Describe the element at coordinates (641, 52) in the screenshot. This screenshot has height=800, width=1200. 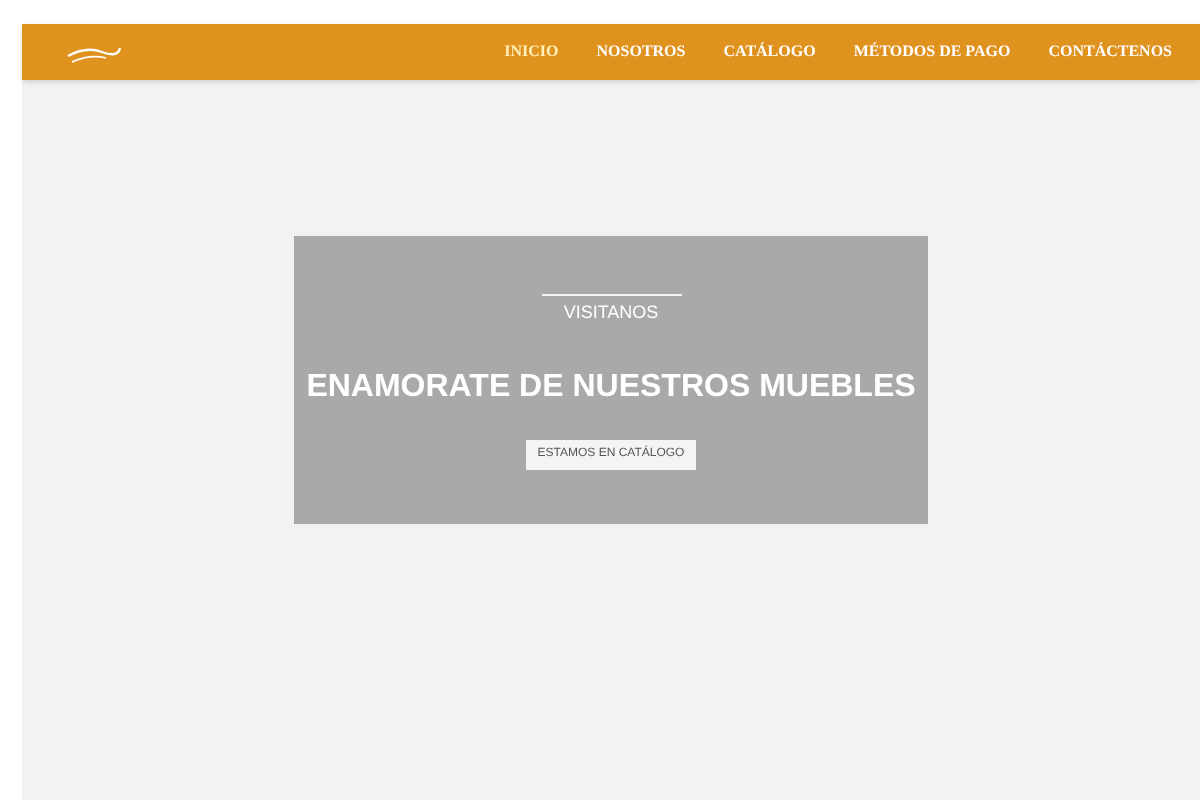
I see `nav-link: NOSOTROS` at that location.